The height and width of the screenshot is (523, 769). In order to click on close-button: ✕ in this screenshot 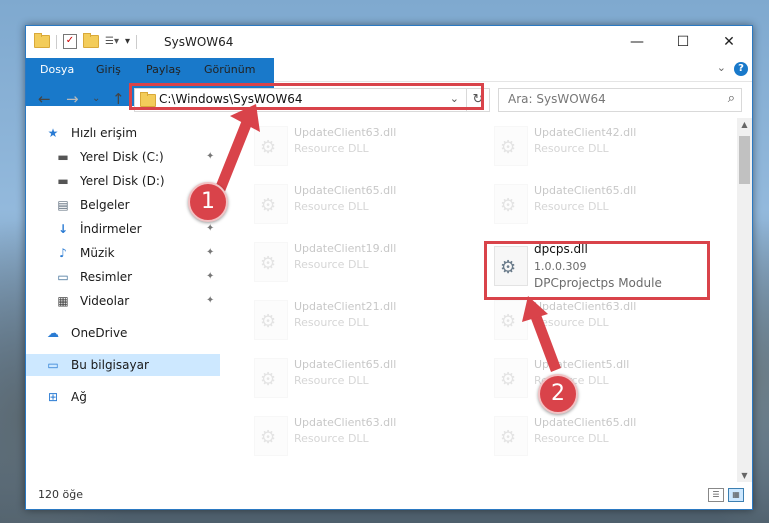, I will do `click(729, 42)`.